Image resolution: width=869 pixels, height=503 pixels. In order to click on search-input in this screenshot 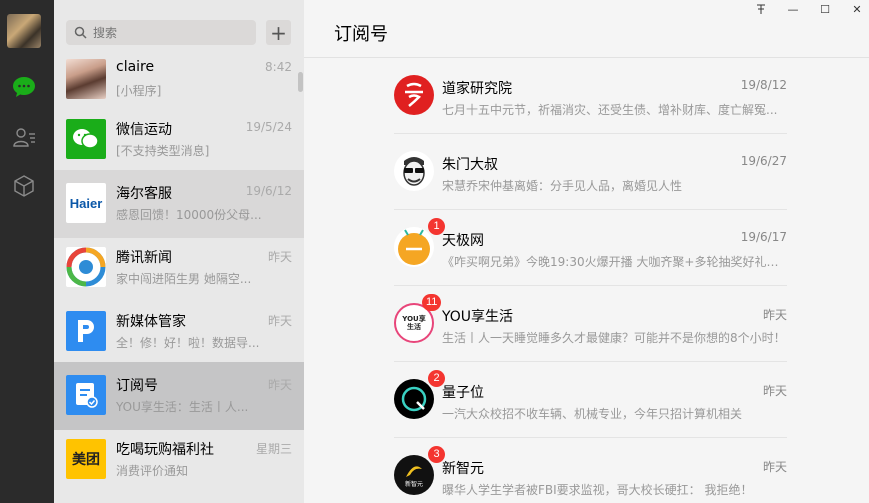, I will do `click(168, 32)`.